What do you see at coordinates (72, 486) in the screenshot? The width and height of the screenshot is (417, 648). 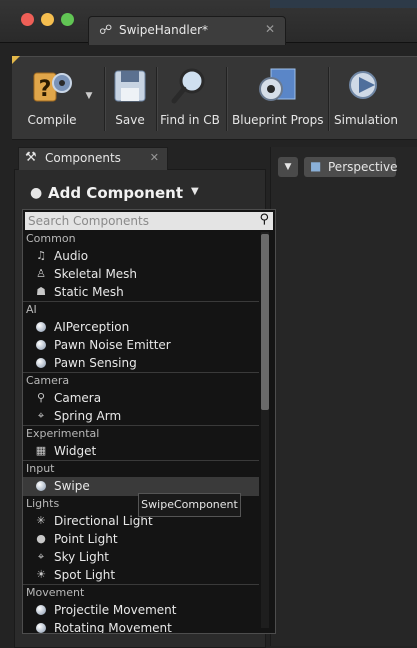 I see `list-item-label: Swipe` at bounding box center [72, 486].